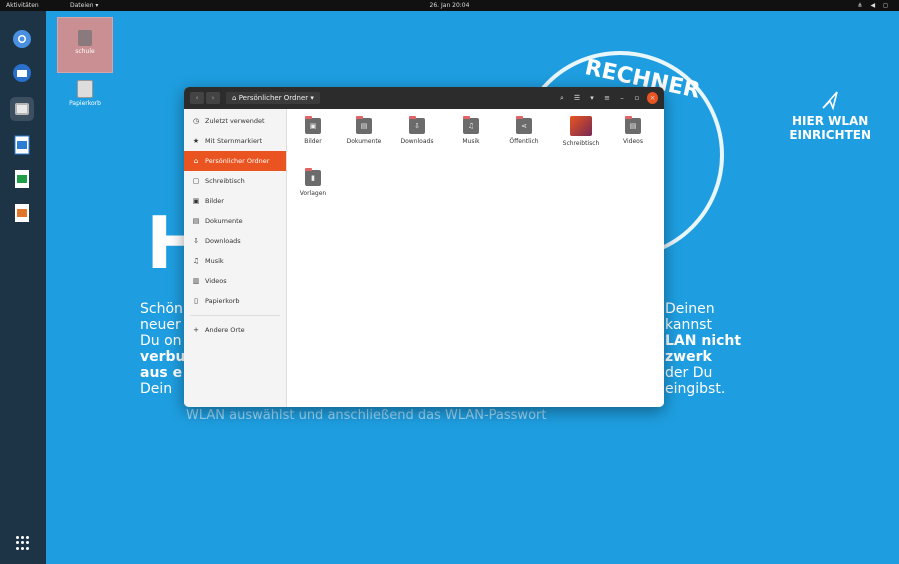  Describe the element at coordinates (235, 315) in the screenshot. I see `sidebar-separator` at that location.